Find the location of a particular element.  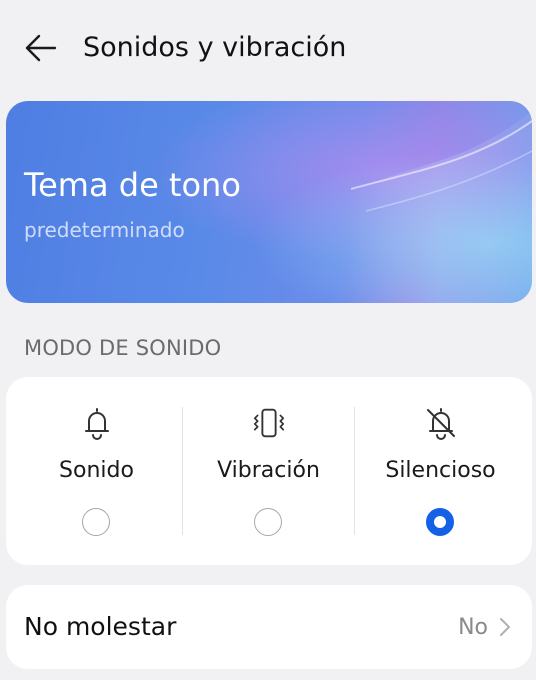

banner-subtitle: predeterminado is located at coordinates (104, 230).